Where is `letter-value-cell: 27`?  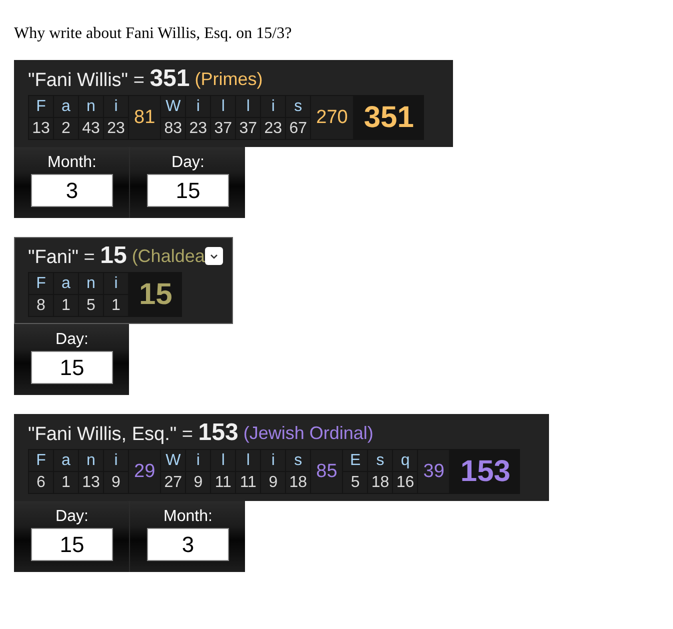
letter-value-cell: 27 is located at coordinates (173, 482).